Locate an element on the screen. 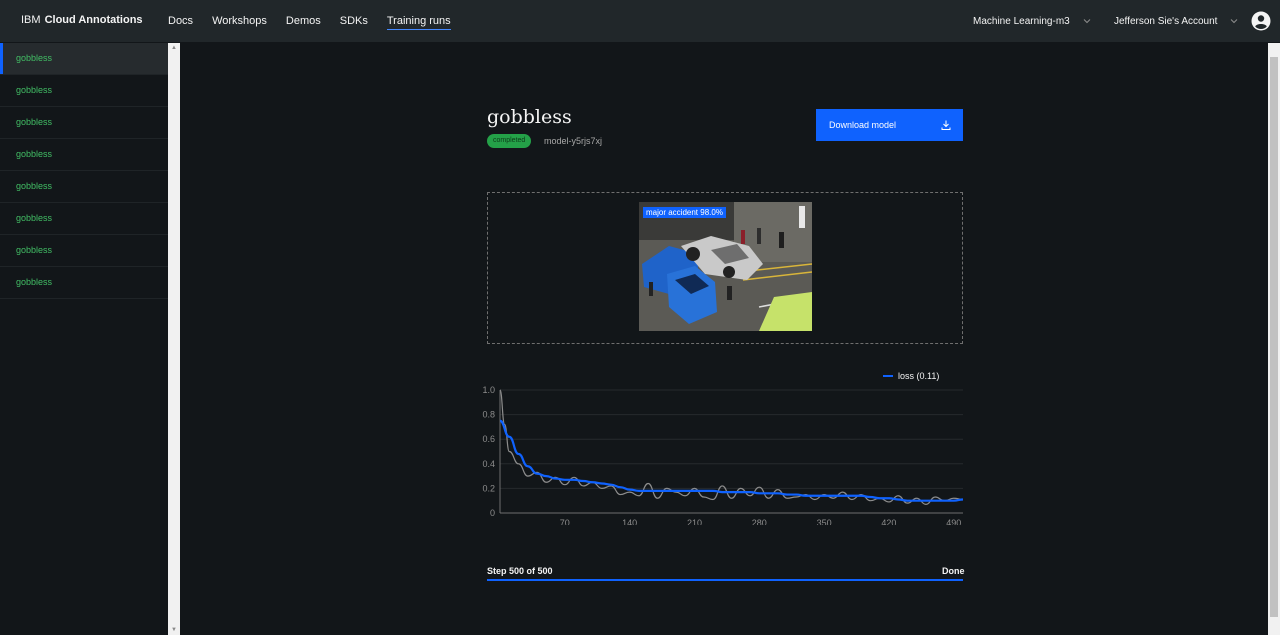  x-tick-label: 490 is located at coordinates (953, 521).